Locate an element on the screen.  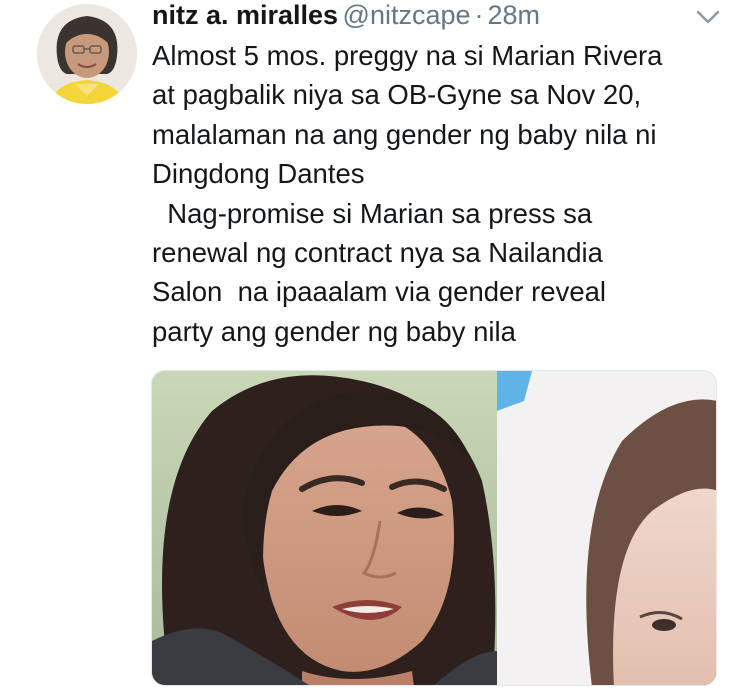
avatar is located at coordinates (87, 54).